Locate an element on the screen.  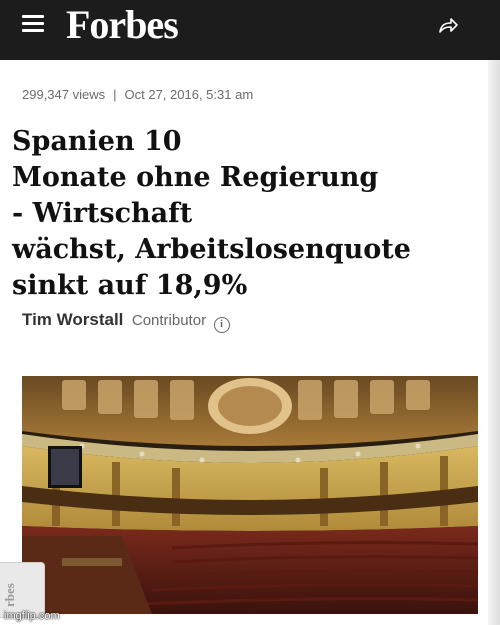
info-circle-icon: i is located at coordinates (221, 325).